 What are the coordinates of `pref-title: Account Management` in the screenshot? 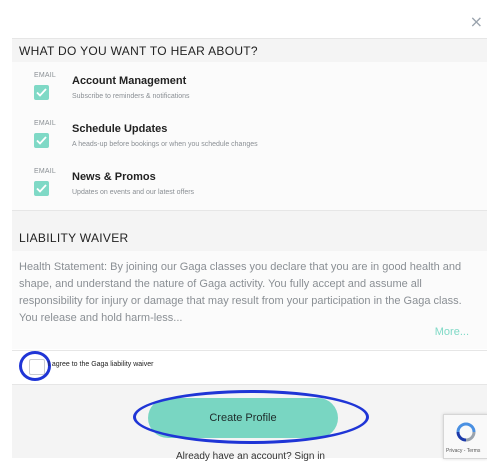 It's located at (129, 81).